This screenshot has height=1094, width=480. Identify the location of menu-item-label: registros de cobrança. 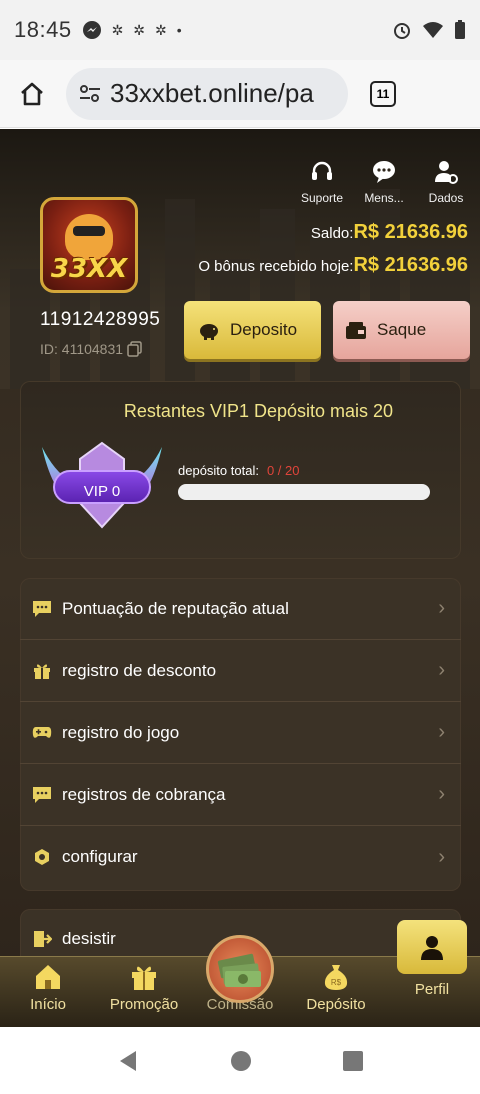
(144, 794).